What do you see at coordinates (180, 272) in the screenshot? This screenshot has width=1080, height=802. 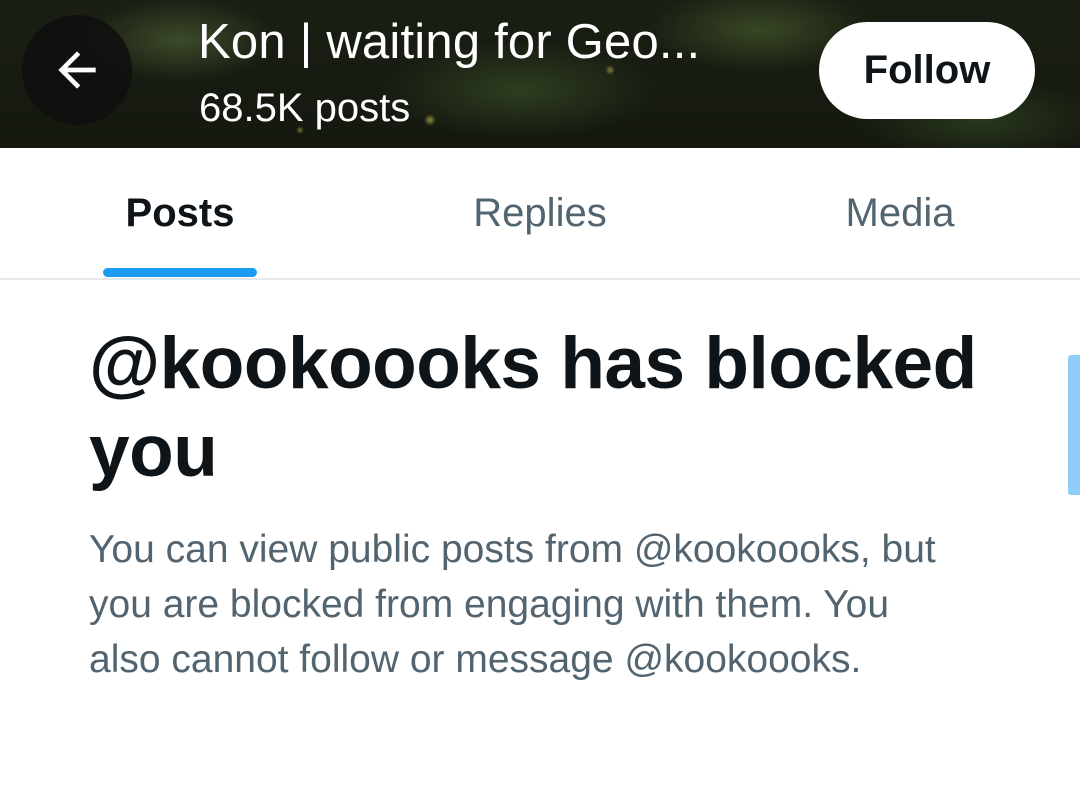 I see `active-tab-indicator` at bounding box center [180, 272].